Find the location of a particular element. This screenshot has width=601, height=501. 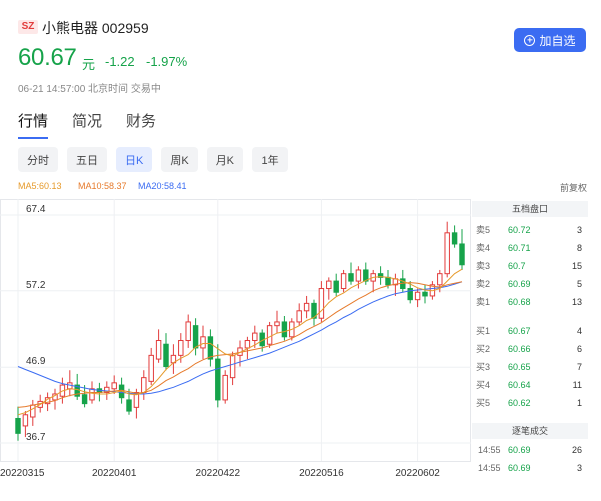

sell-level-3: 卖3 60.7 15 is located at coordinates (530, 266).